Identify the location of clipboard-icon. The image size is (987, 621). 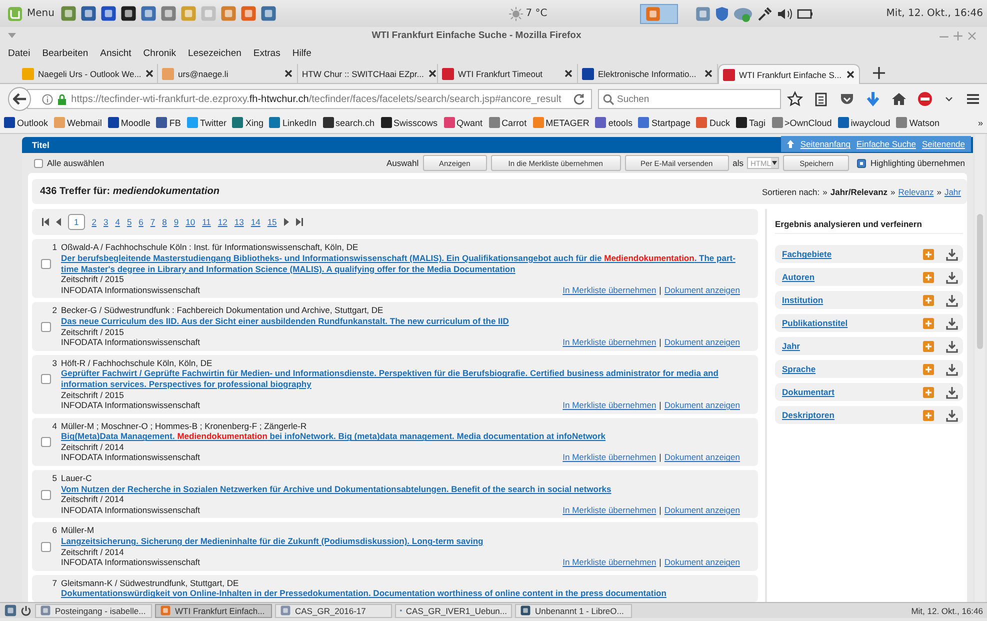
(821, 99).